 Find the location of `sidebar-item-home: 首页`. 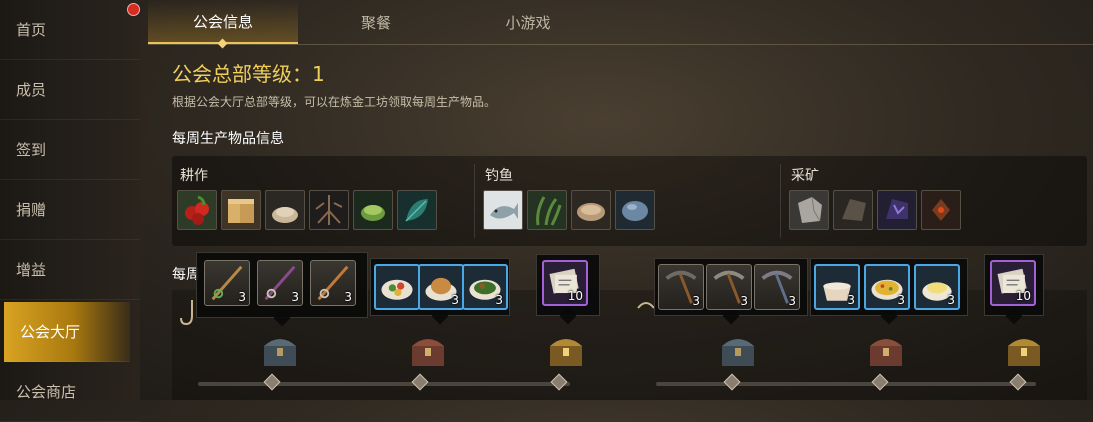

sidebar-item-home: 首页 is located at coordinates (70, 30).